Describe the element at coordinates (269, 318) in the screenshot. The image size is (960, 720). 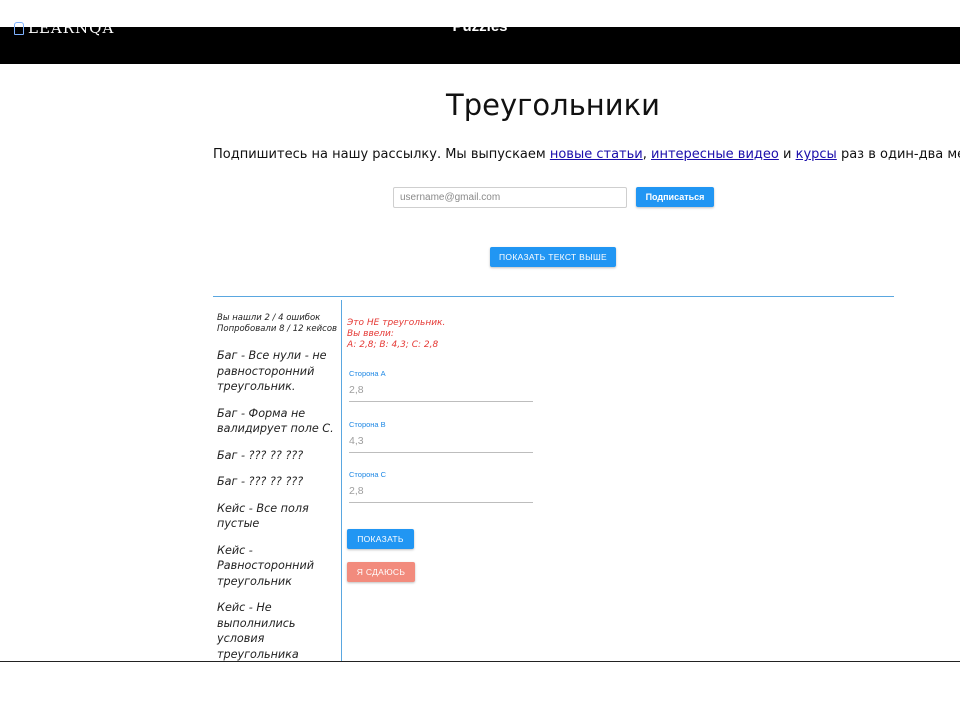
I see `errors-found-stat: Вы нашли 2 / 4 ошибок` at that location.